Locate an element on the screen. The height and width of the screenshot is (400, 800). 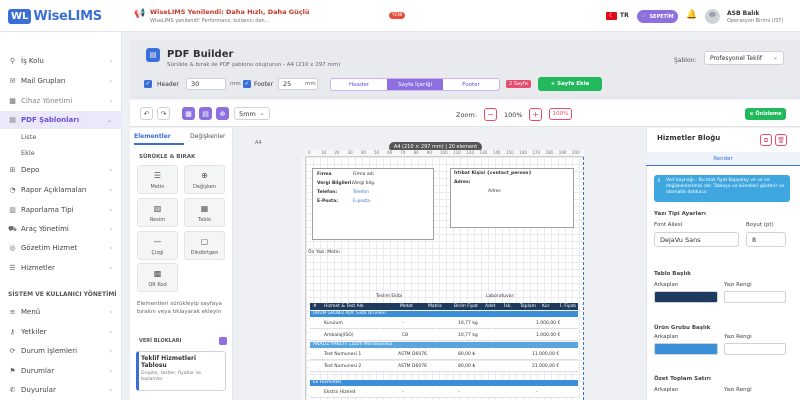
sidebar-item-is-kolu: ⚲ İş Kolu › is located at coordinates (61, 61).